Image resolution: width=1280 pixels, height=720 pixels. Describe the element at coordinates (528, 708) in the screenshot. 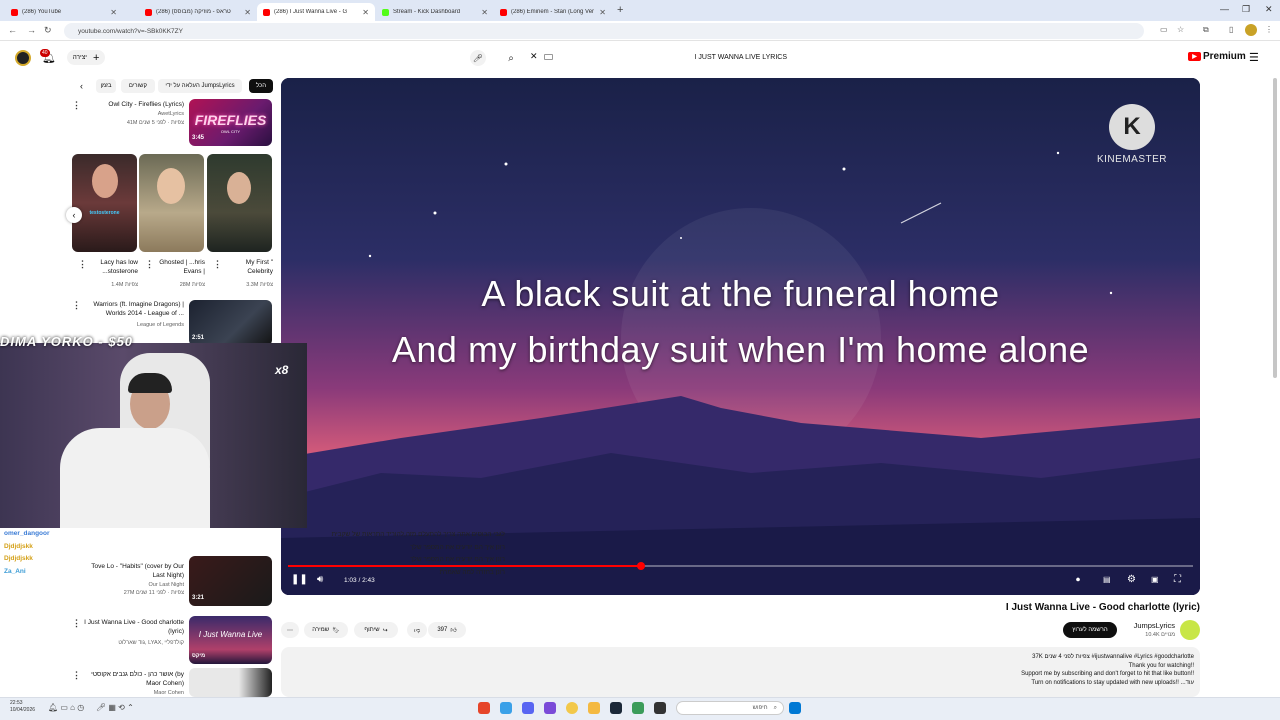

I see `discord-icon` at that location.